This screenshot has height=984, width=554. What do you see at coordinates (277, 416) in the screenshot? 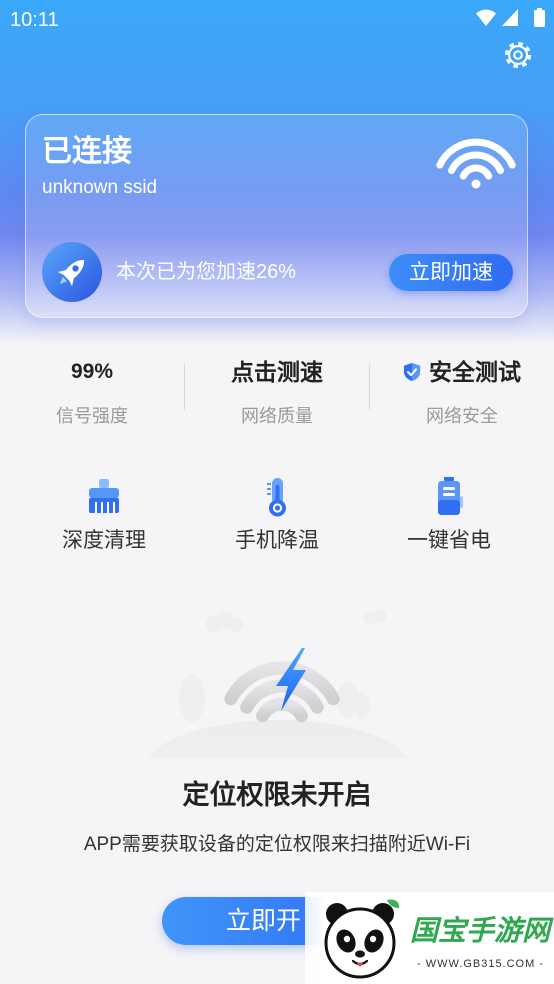
I see `network-quality-label: 网络质量` at bounding box center [277, 416].